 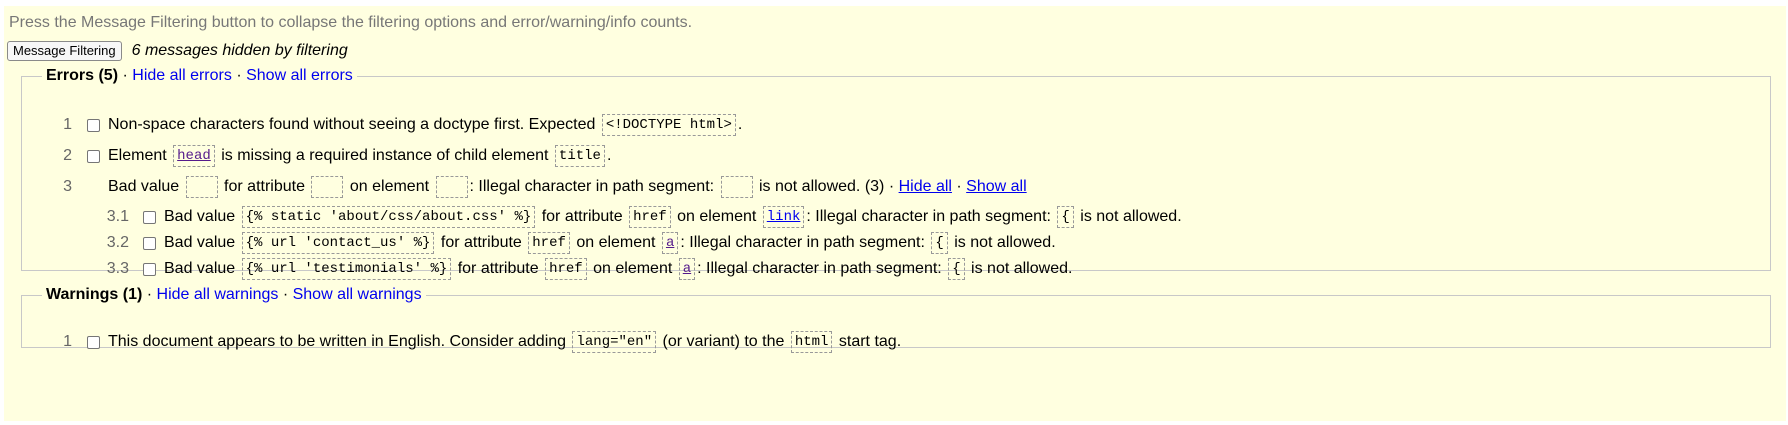 I want to click on error-text: Element, so click(x=140, y=155).